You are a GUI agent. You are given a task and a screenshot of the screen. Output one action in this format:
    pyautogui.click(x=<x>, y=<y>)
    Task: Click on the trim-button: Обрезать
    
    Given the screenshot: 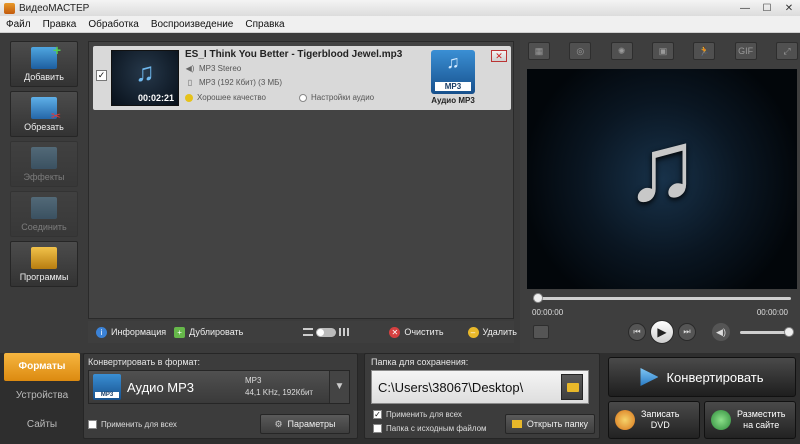 What is the action you would take?
    pyautogui.click(x=44, y=114)
    